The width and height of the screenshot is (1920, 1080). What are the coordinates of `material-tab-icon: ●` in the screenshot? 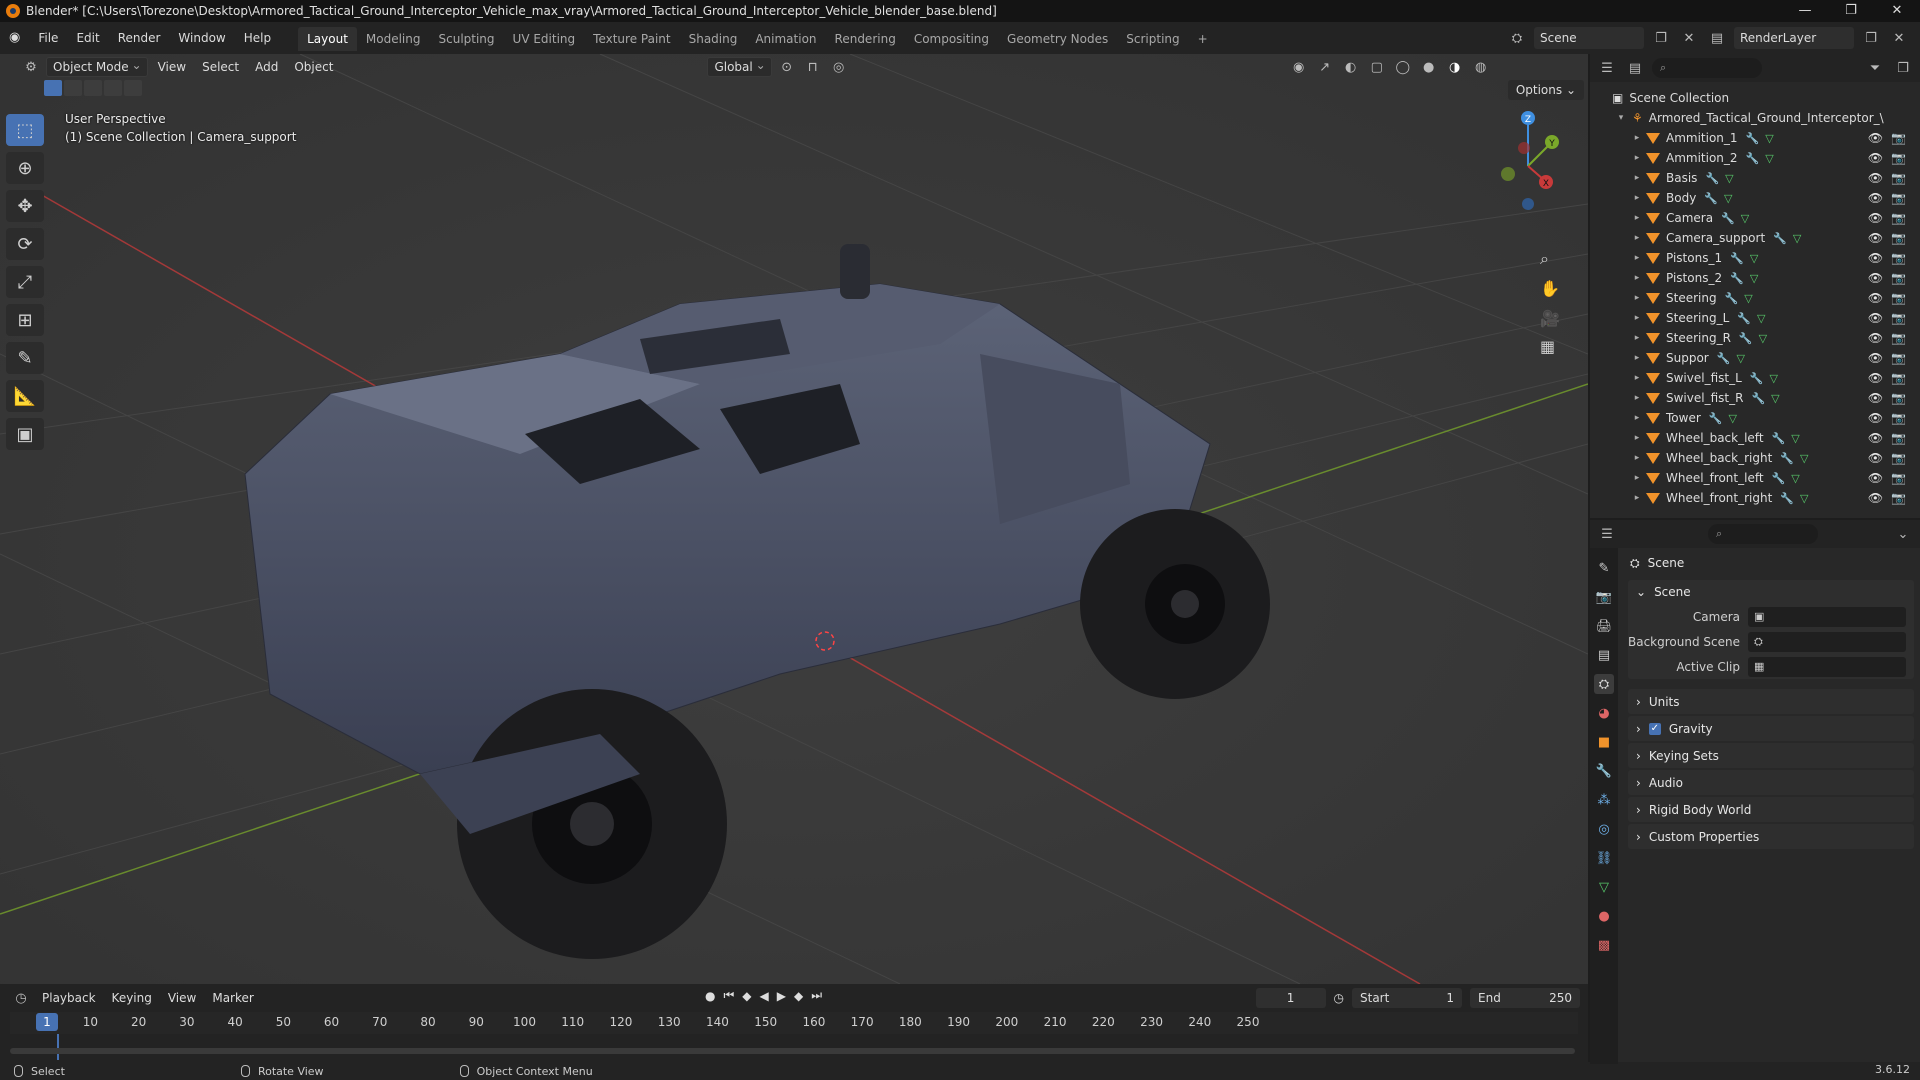 It's located at (1604, 916).